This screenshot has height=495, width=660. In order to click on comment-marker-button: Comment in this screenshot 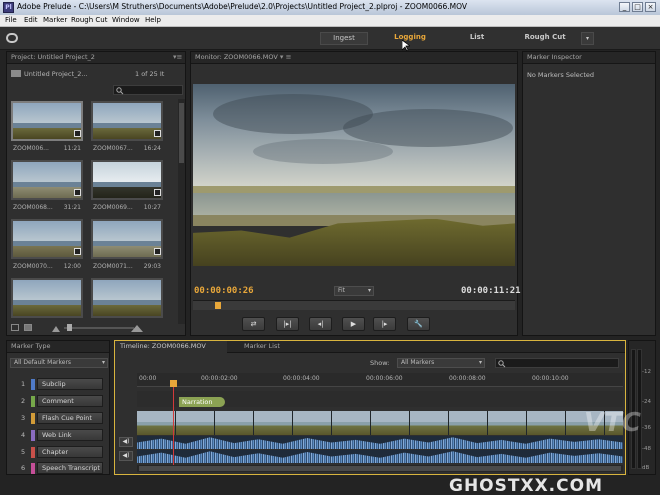, I will do `click(70, 401)`.